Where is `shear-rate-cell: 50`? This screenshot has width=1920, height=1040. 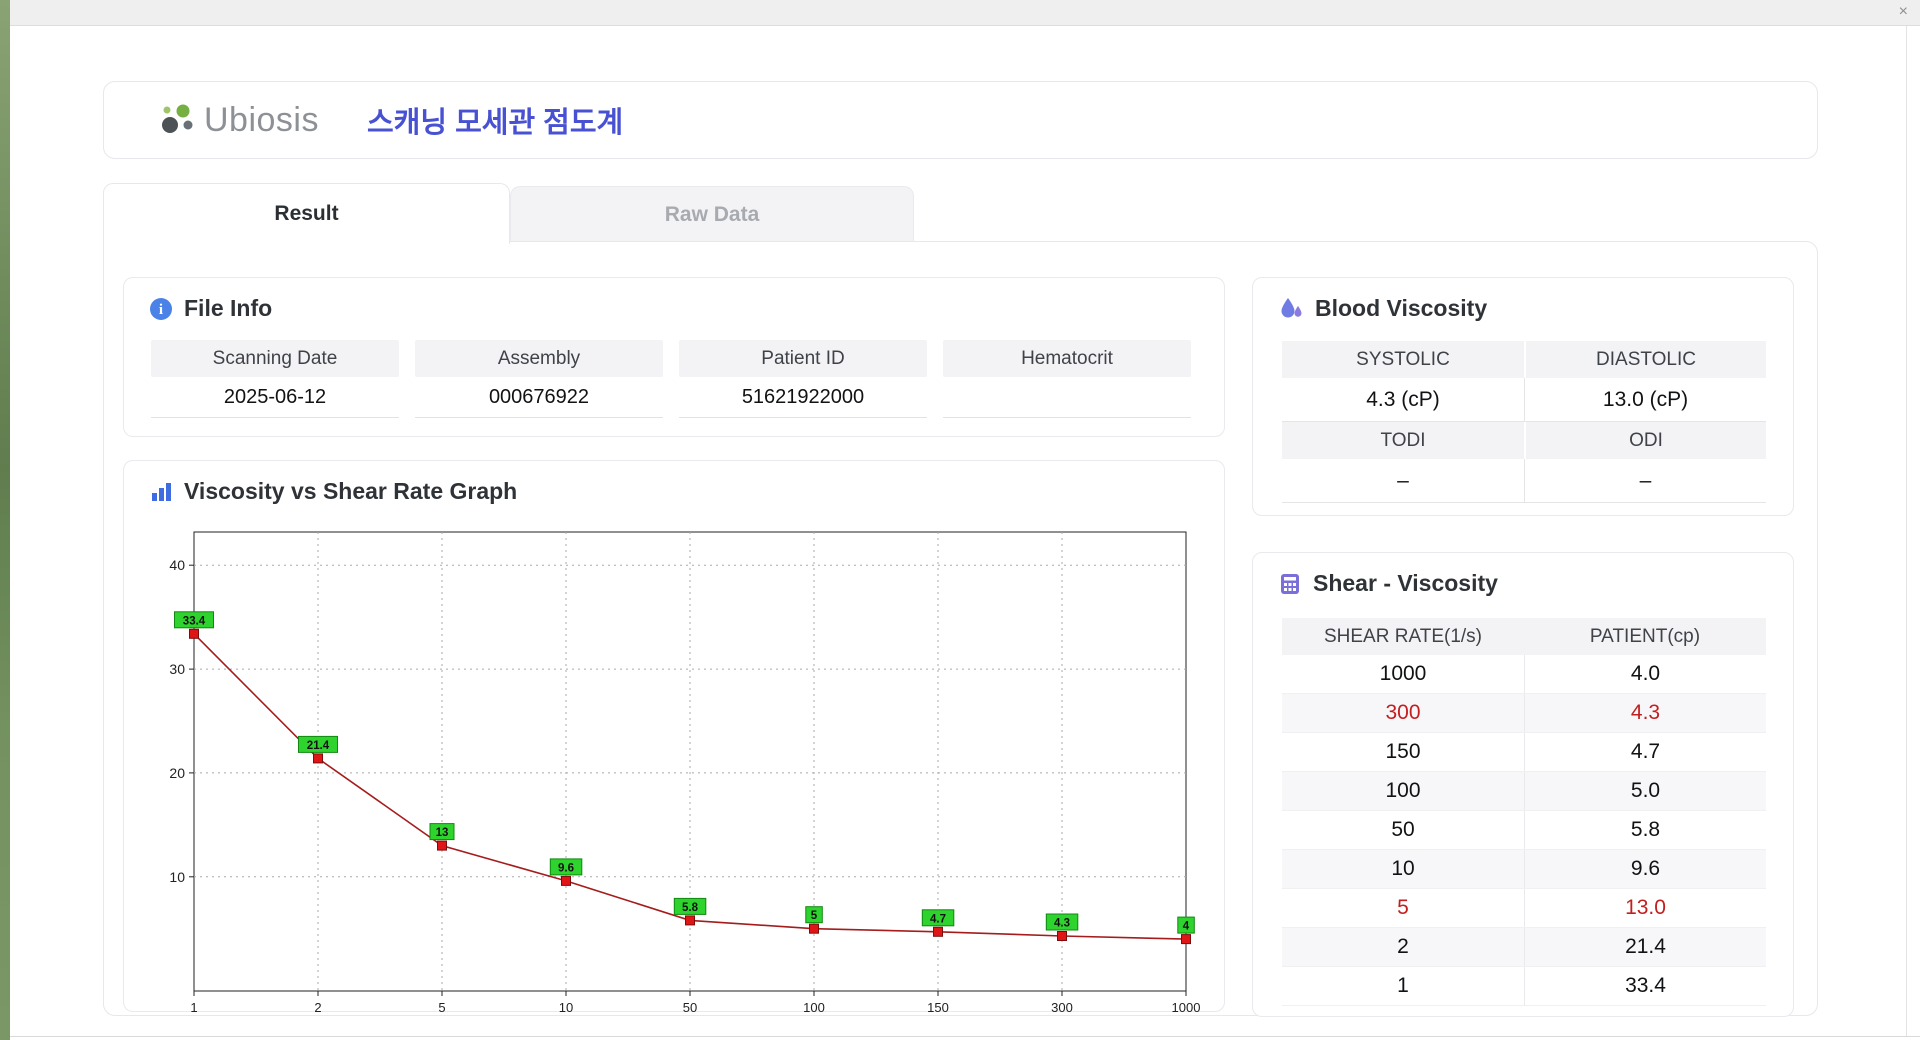 shear-rate-cell: 50 is located at coordinates (1403, 829).